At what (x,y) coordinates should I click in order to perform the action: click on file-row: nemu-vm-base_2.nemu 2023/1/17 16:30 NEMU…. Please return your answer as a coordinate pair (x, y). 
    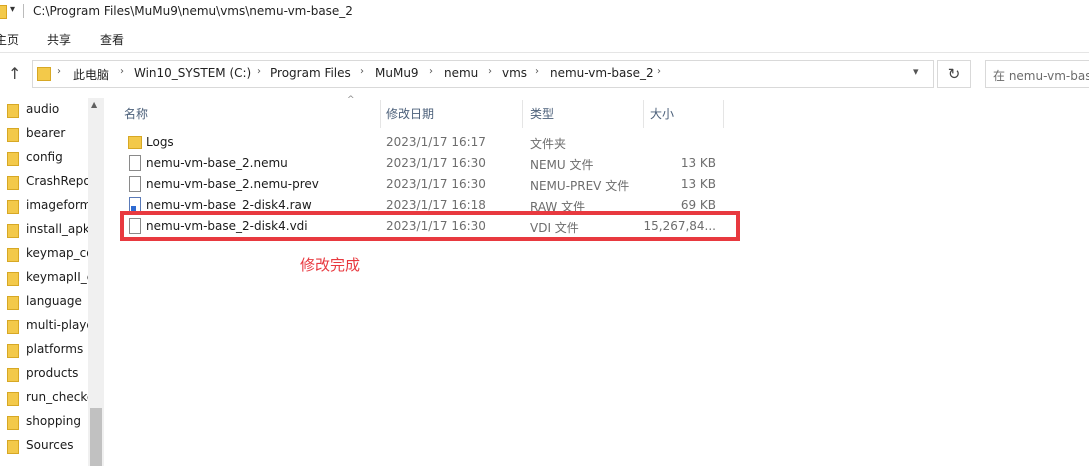
    Looking at the image, I should click on (420, 163).